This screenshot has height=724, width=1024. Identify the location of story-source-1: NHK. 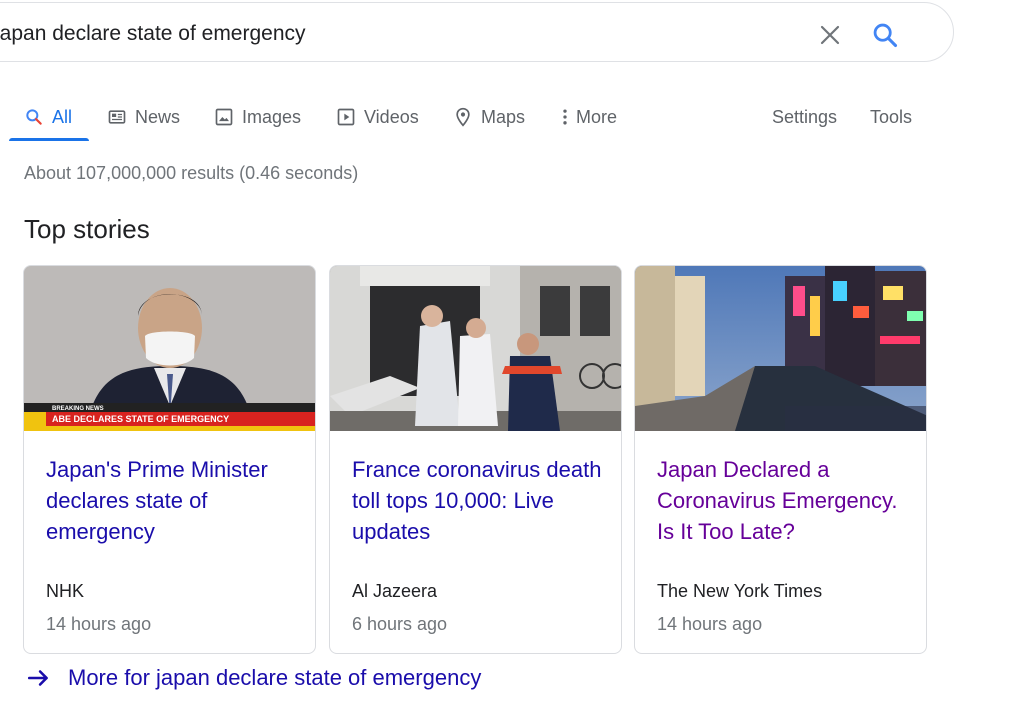
(65, 591).